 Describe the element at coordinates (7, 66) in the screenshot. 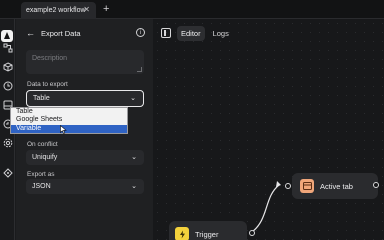

I see `package-icon` at that location.